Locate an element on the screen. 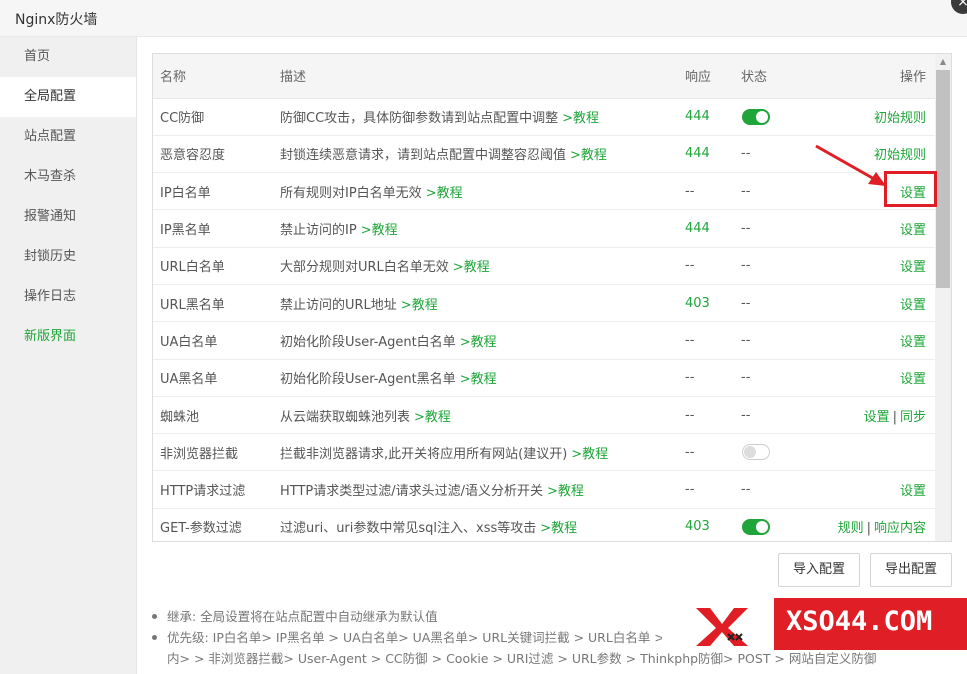 Image resolution: width=967 pixels, height=674 pixels. header-desc: 描述 is located at coordinates (466, 76).